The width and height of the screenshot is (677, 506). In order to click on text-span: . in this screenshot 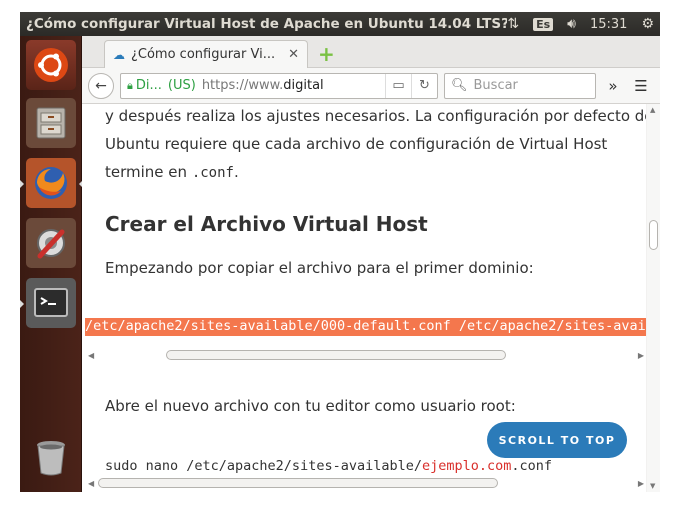, I will do `click(236, 172)`.